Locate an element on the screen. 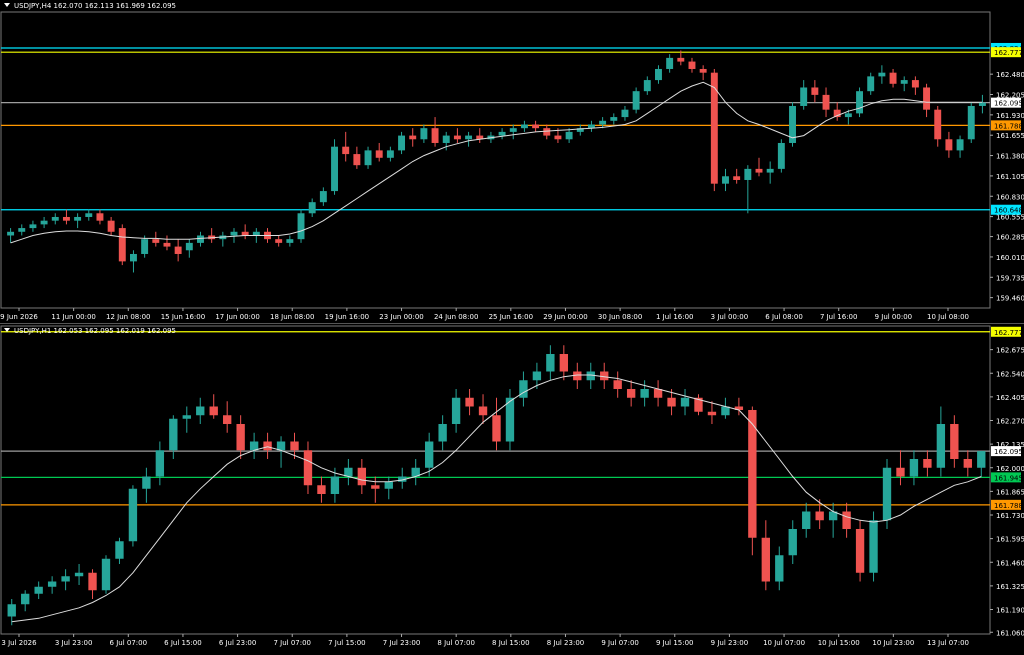  x-tick-label: 23 Jun 00:00 is located at coordinates (401, 317).